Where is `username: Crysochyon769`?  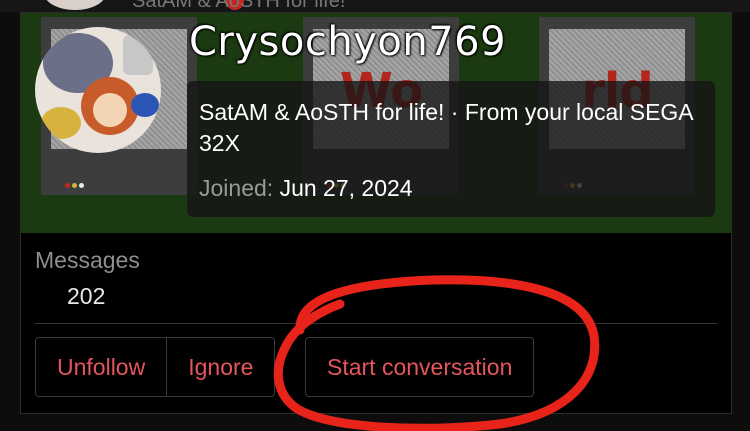 username: Crysochyon769 is located at coordinates (347, 42).